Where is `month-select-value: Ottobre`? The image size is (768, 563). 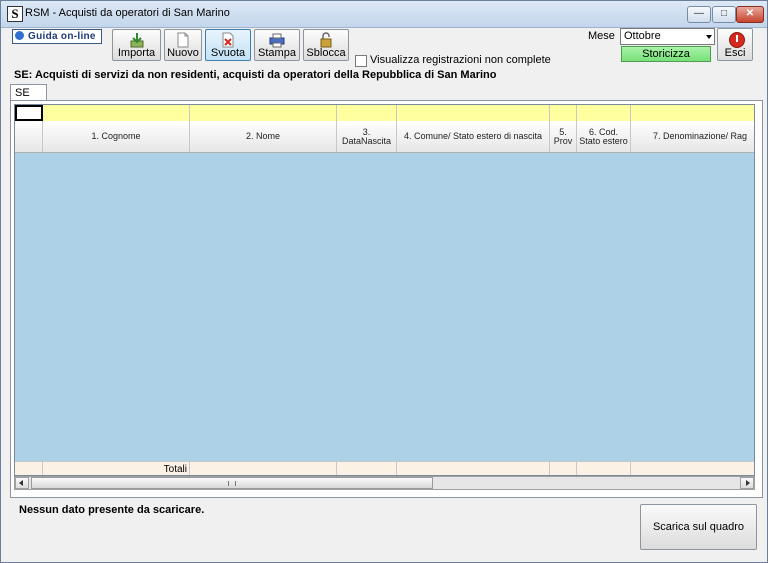
month-select-value: Ottobre is located at coordinates (642, 36).